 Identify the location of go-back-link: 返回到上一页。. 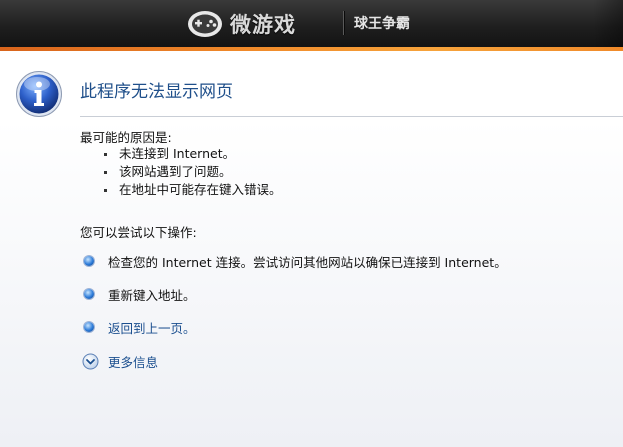
(152, 327).